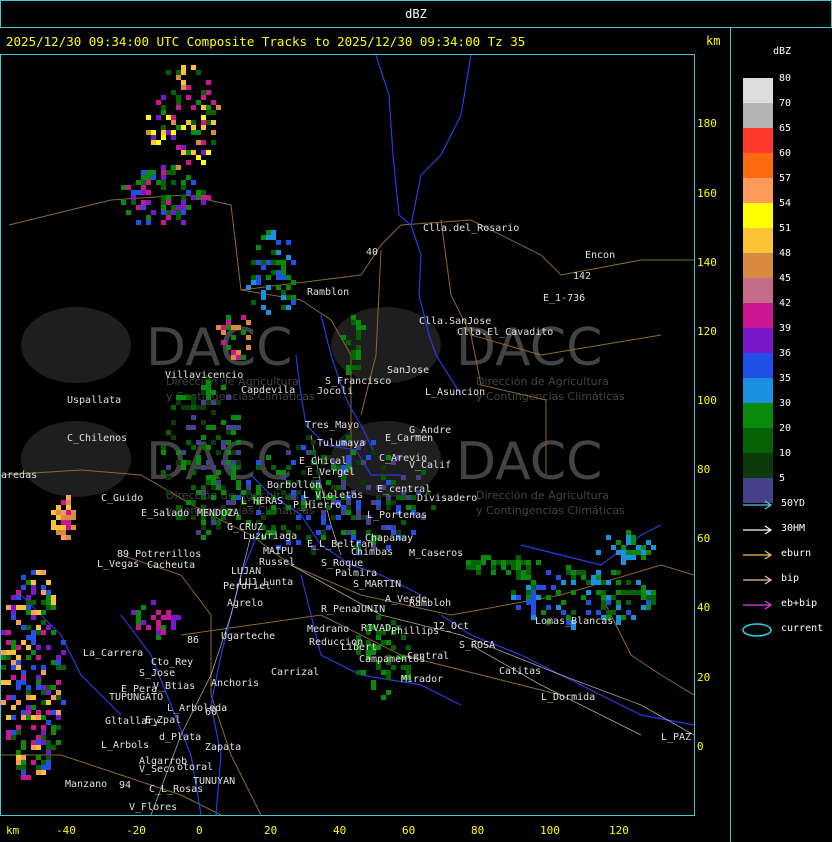 The width and height of the screenshot is (832, 842). Describe the element at coordinates (785, 253) in the screenshot. I see `legend-level-label: 48` at that location.